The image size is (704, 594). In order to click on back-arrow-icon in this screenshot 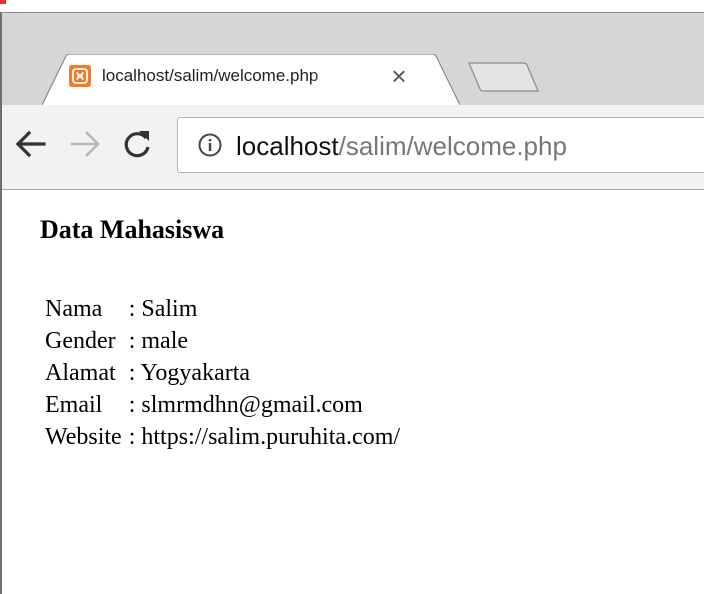, I will do `click(31, 144)`.